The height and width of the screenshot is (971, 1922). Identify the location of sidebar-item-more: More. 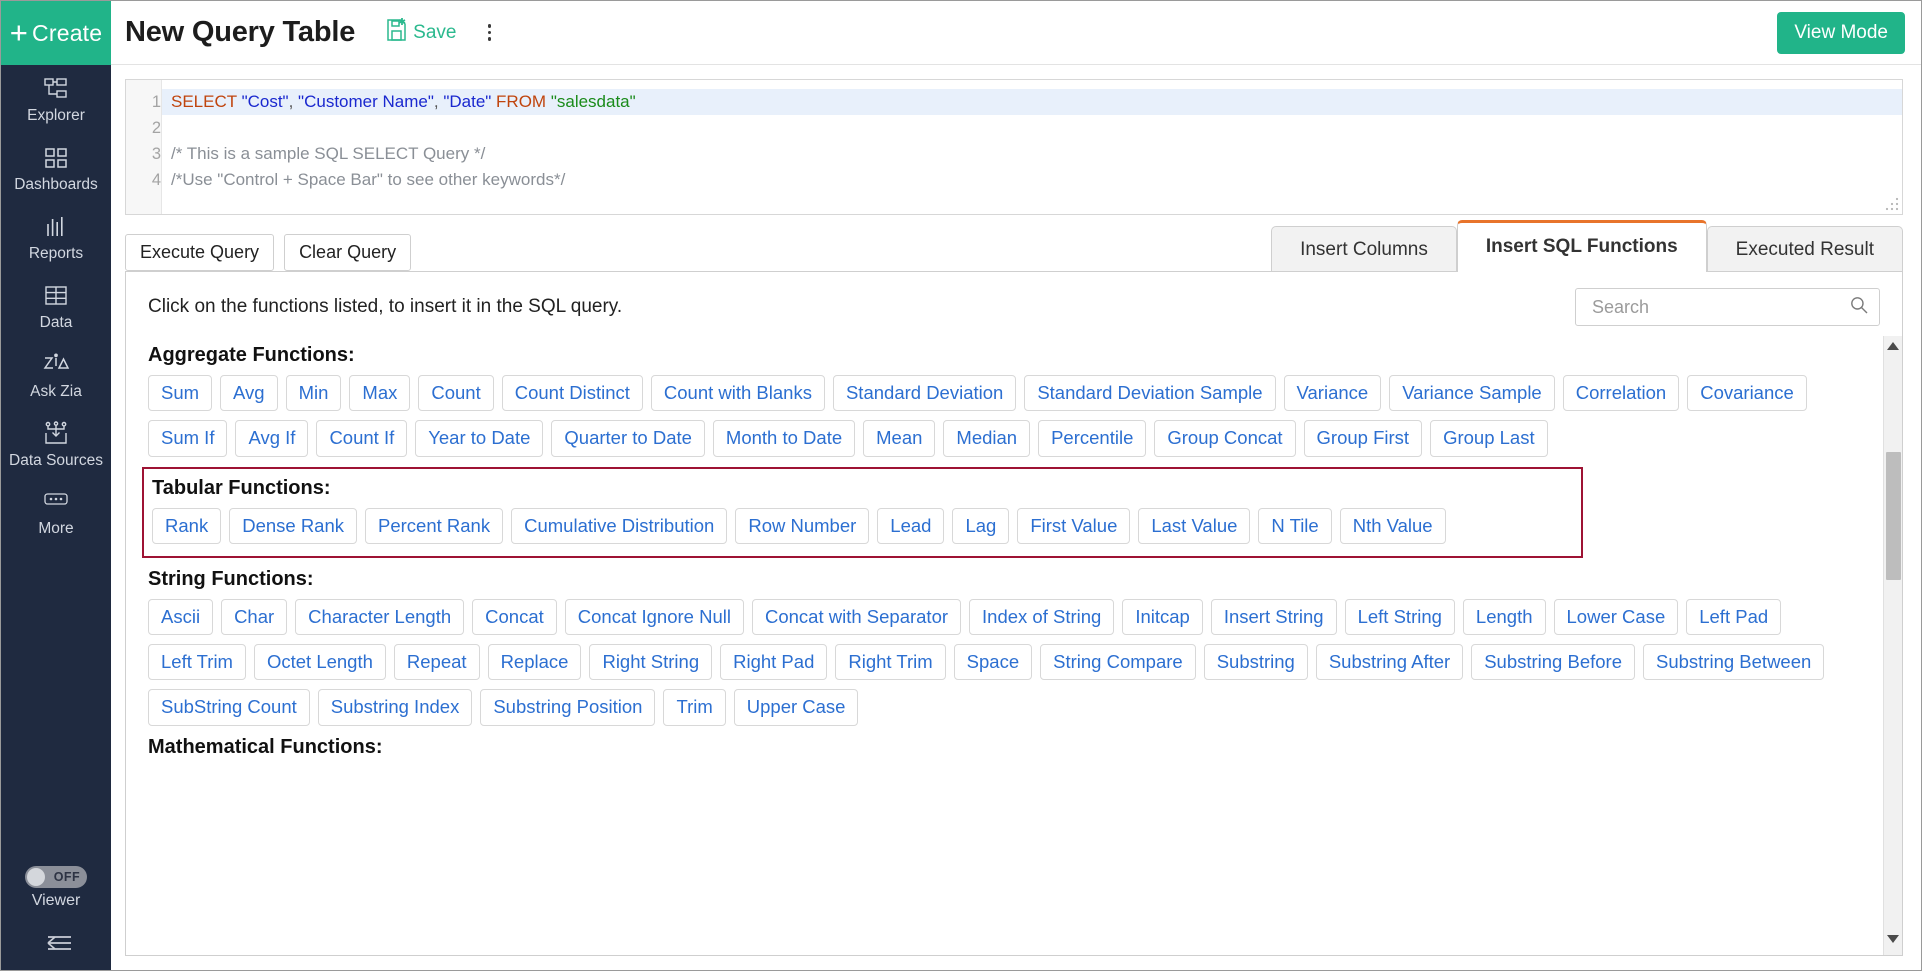
(56, 512).